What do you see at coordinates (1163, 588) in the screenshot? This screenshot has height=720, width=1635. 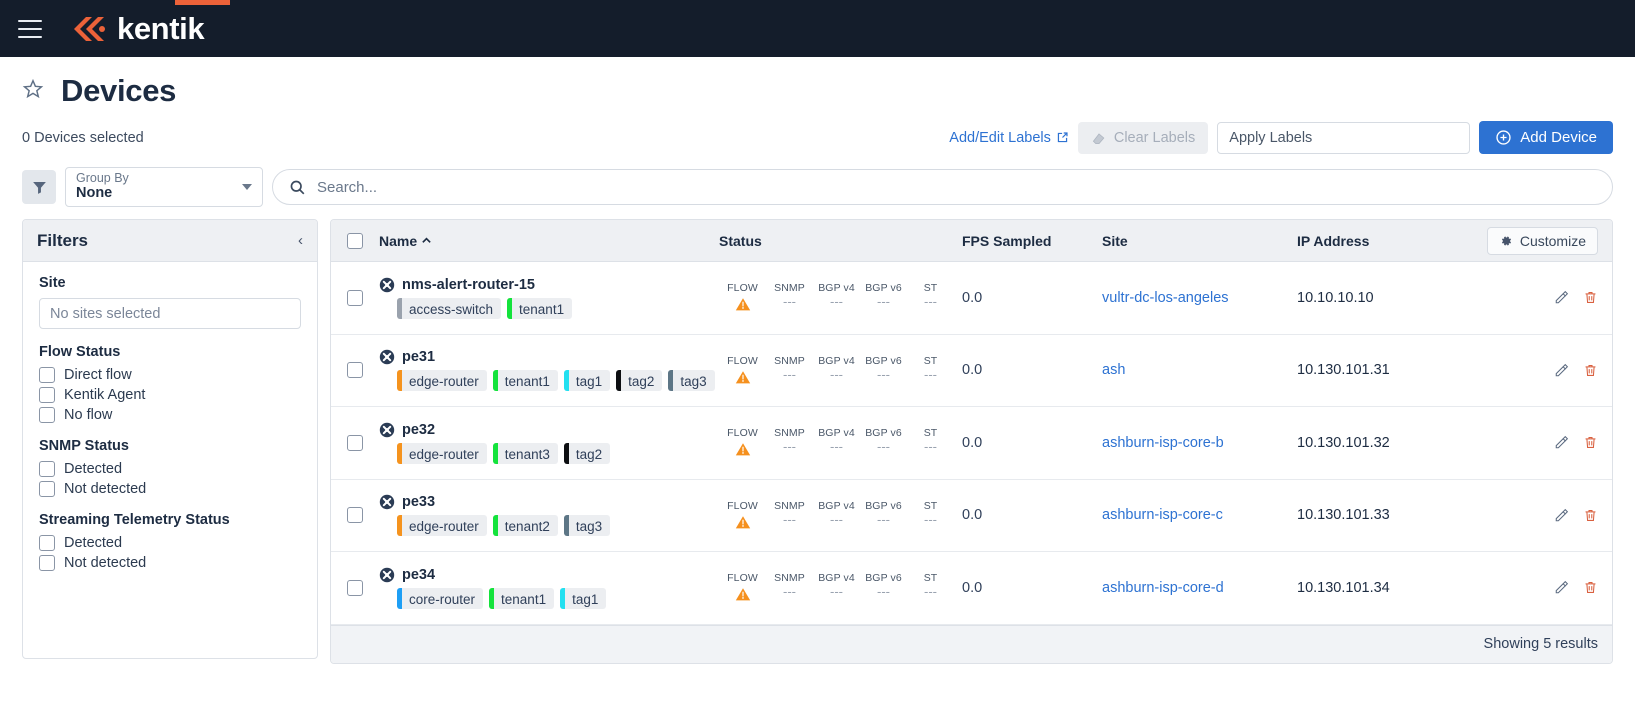 I see `site-link: ashburn-isp-core-d` at bounding box center [1163, 588].